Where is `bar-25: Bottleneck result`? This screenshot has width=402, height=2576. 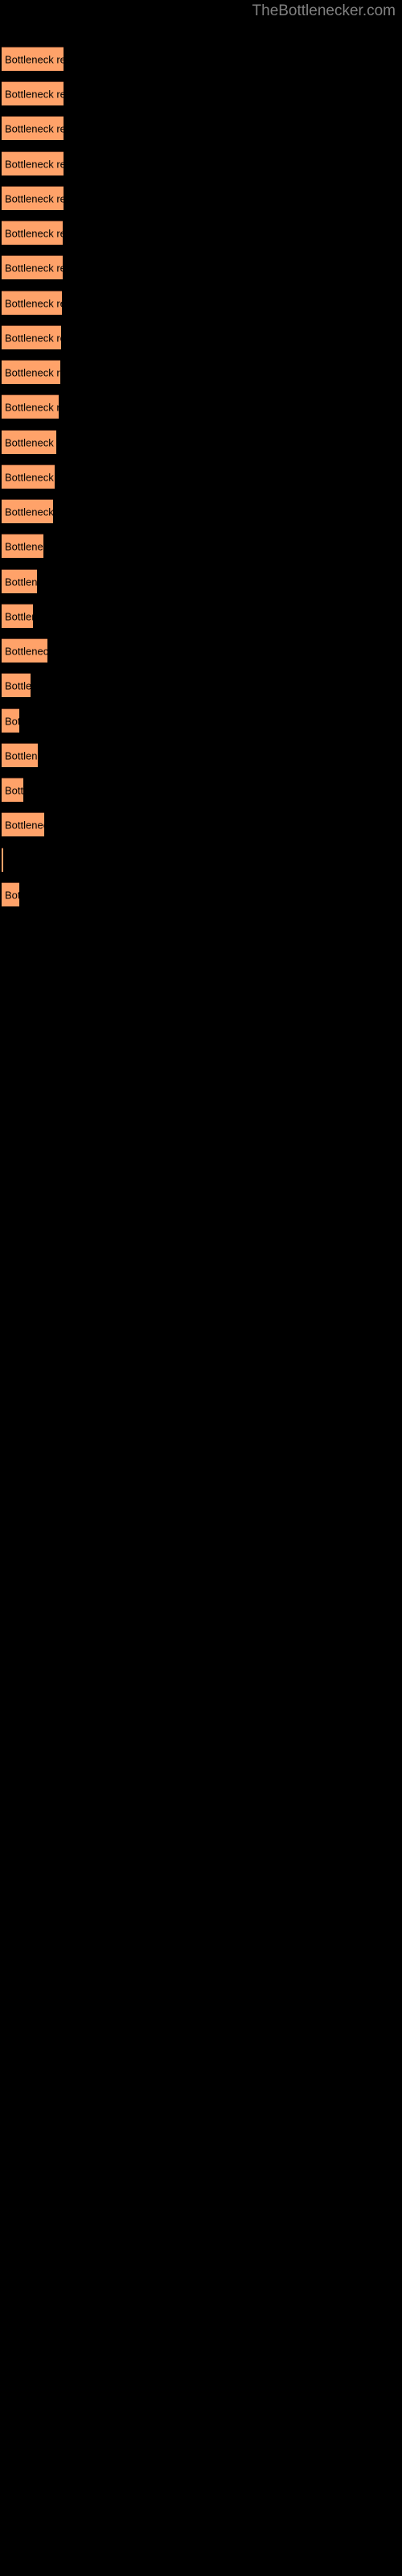
bar-25: Bottleneck result is located at coordinates (10, 894).